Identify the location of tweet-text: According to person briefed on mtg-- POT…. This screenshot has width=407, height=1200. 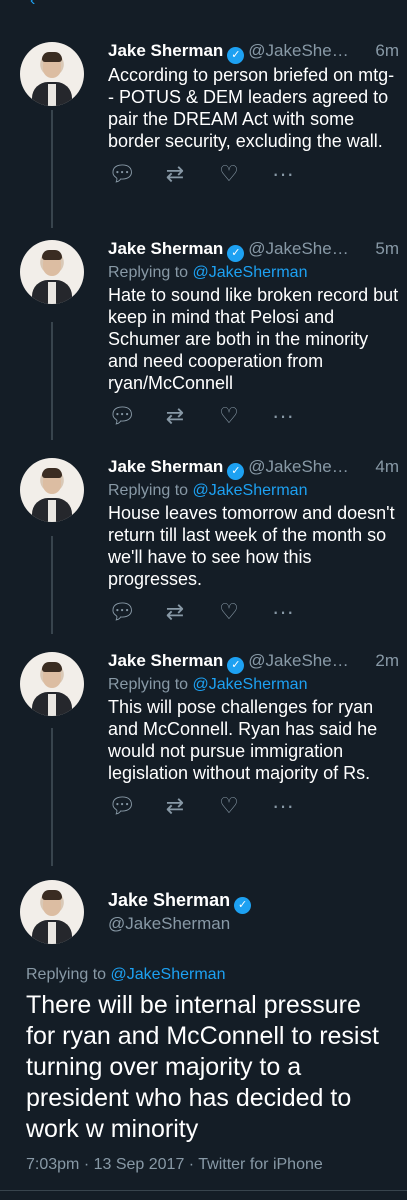
(251, 108).